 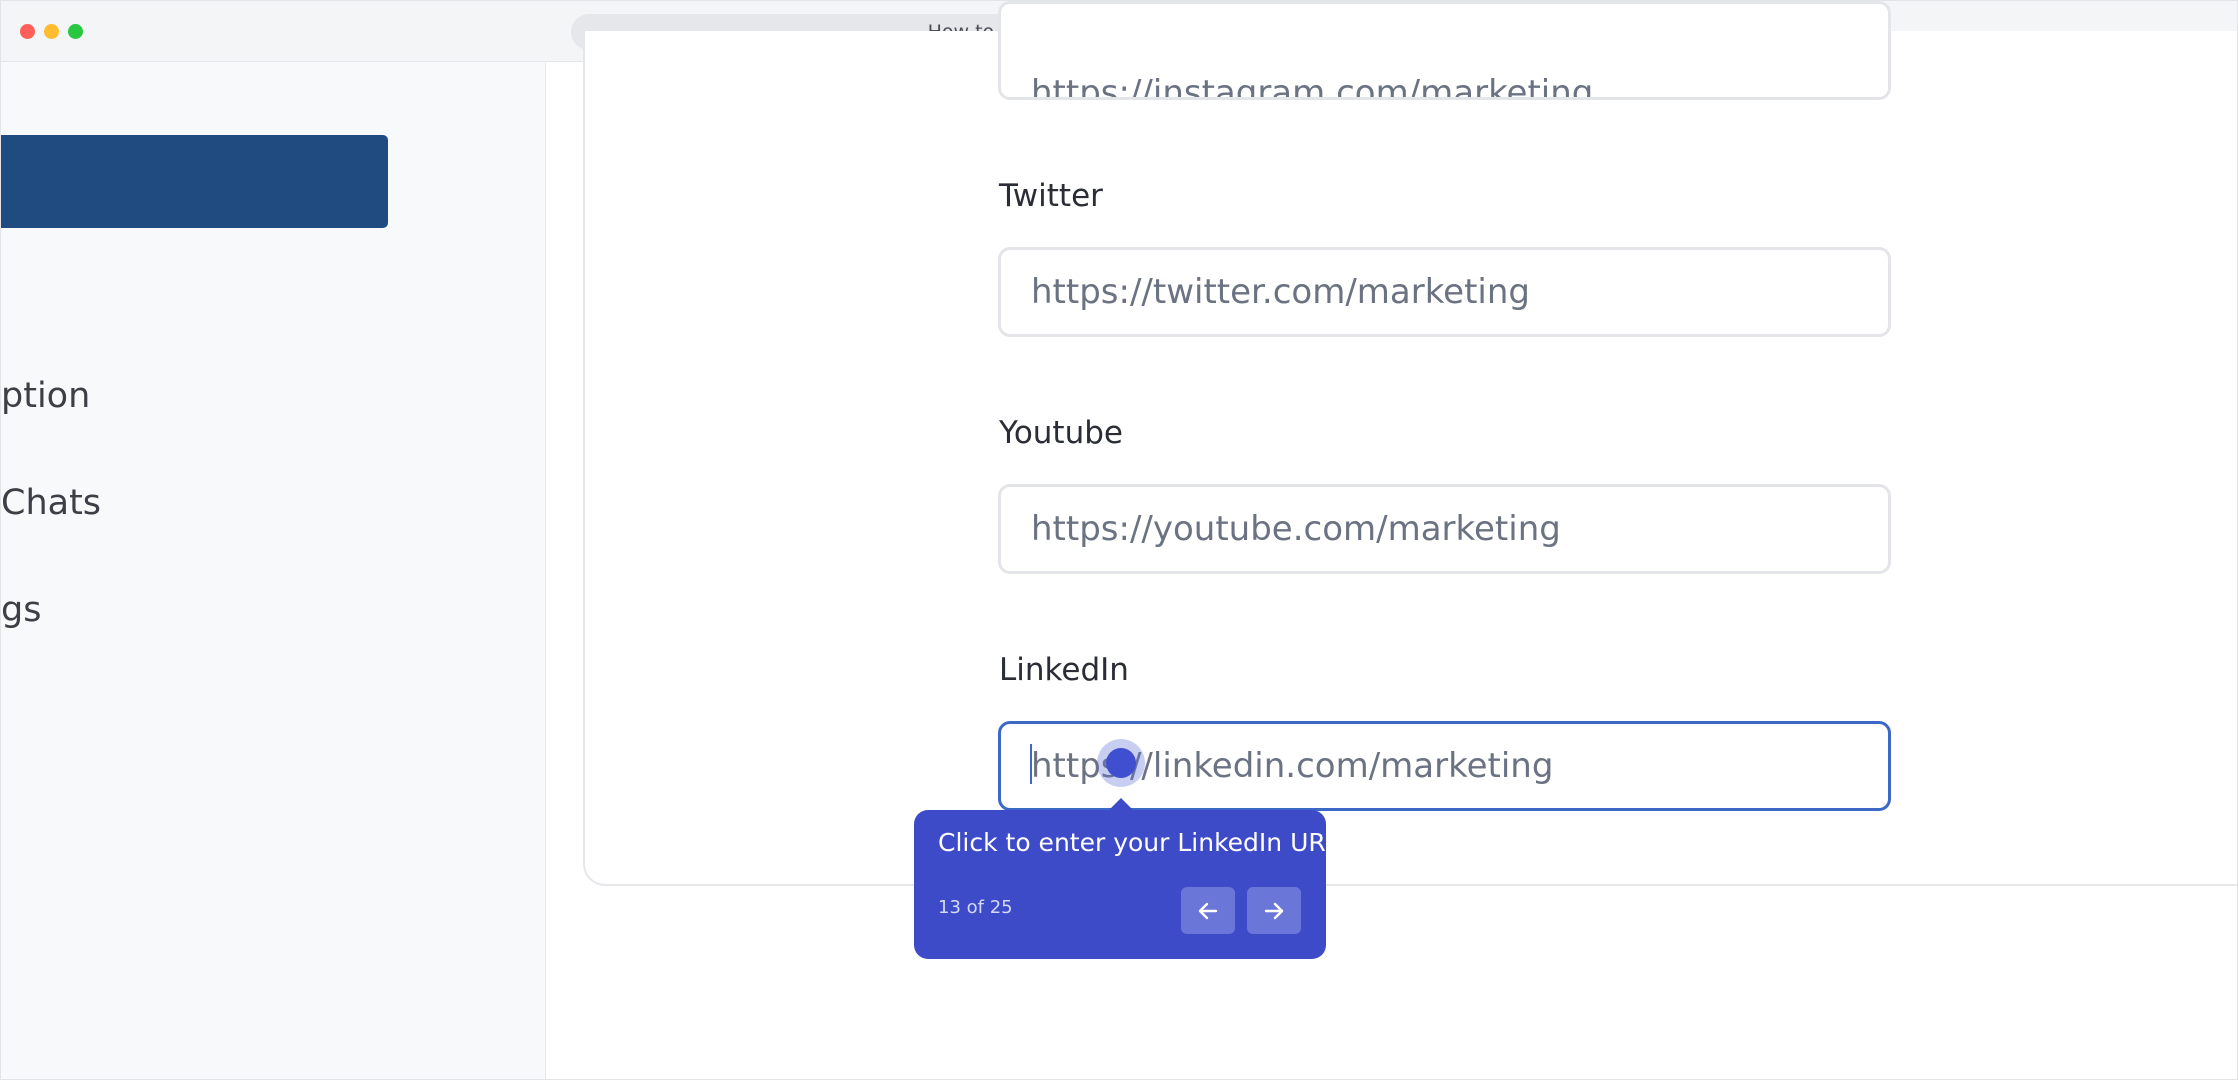 I want to click on youtube-input-value: https://youtube.com/marketing, so click(x=1296, y=529).